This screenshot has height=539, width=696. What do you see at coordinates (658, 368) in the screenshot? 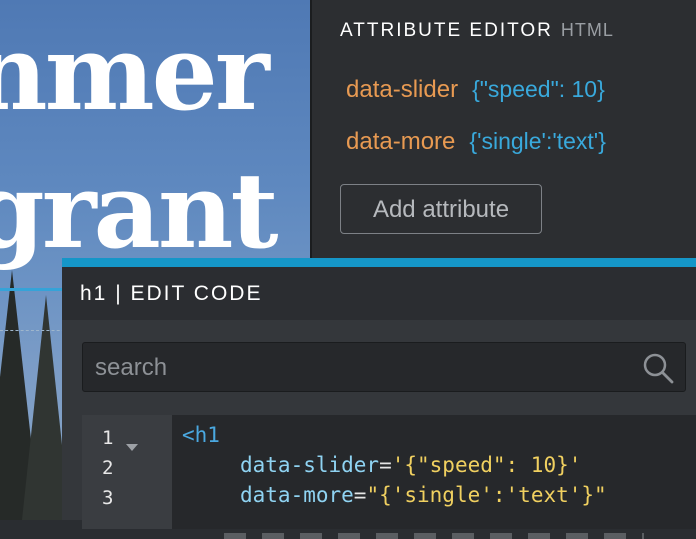
I see `search-icon` at bounding box center [658, 368].